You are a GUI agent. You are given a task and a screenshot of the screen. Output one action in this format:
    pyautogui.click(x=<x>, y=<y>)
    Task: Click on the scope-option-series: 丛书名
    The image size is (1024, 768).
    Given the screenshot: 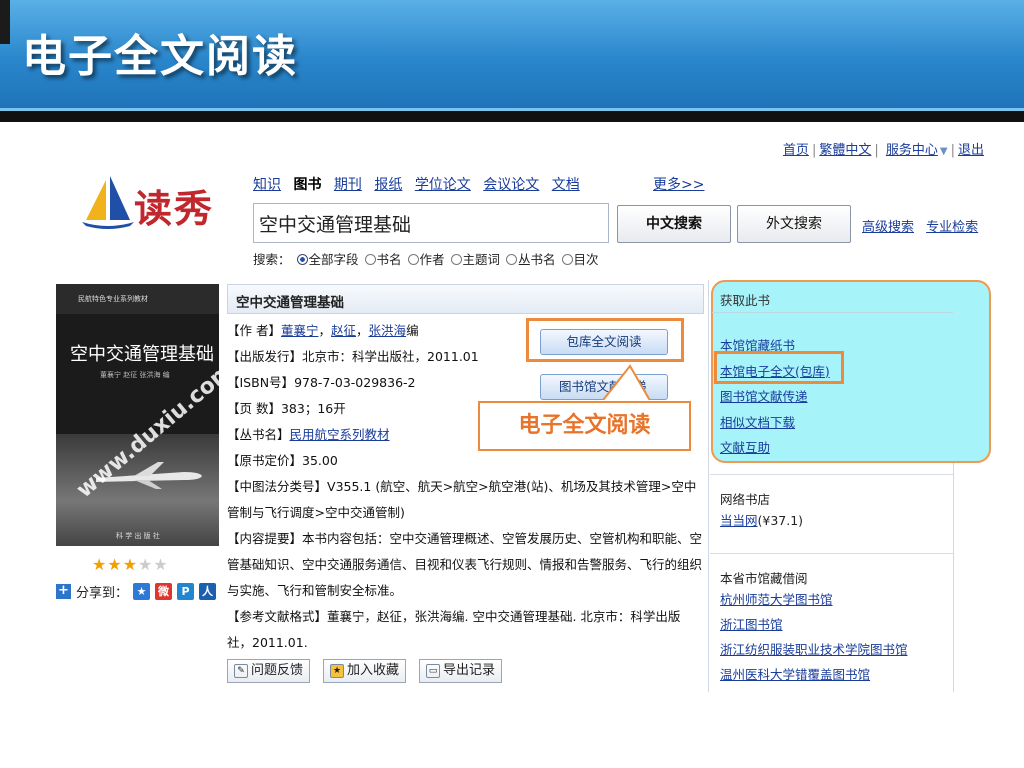 What is the action you would take?
    pyautogui.click(x=537, y=259)
    